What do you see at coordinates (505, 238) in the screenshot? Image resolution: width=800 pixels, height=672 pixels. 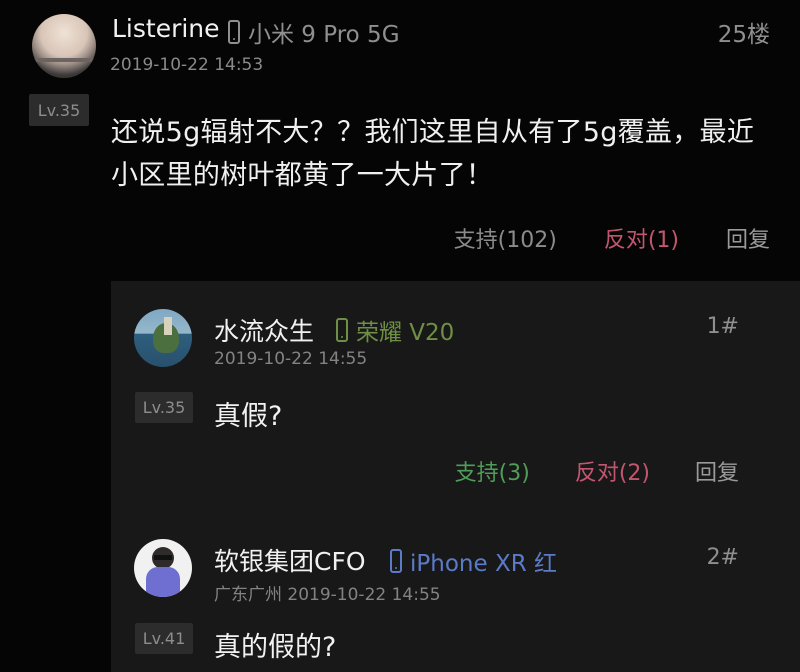 I see `support-button: 支持(102)` at bounding box center [505, 238].